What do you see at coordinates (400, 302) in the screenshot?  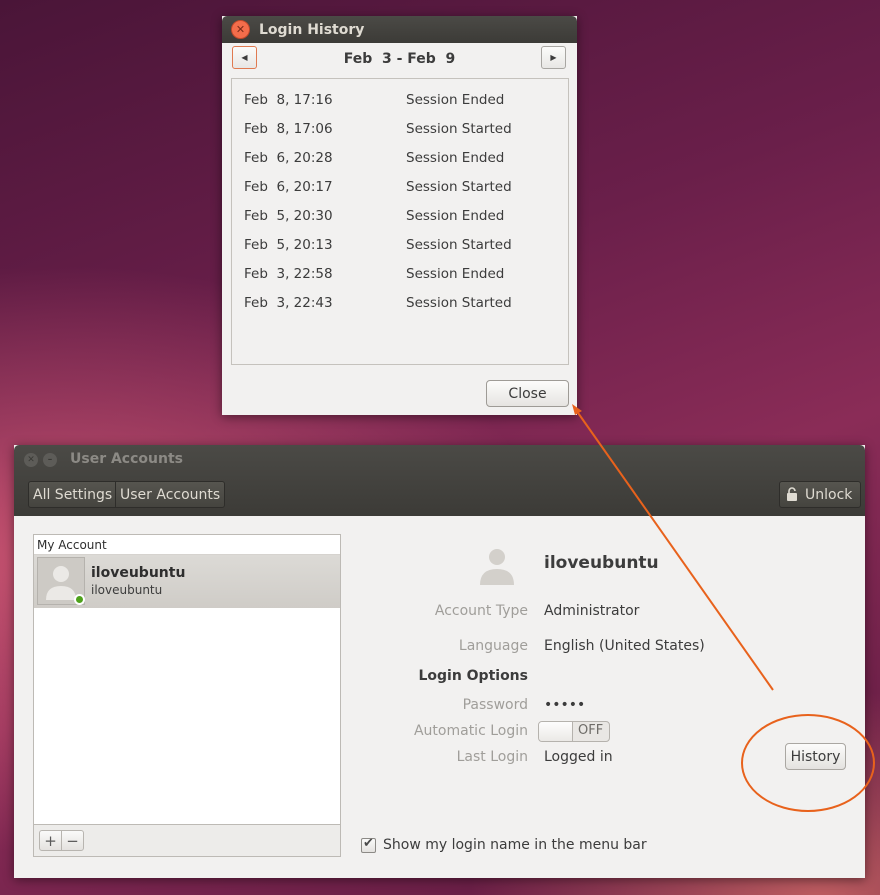 I see `list-item: Feb 3, 22:43 Session Started` at bounding box center [400, 302].